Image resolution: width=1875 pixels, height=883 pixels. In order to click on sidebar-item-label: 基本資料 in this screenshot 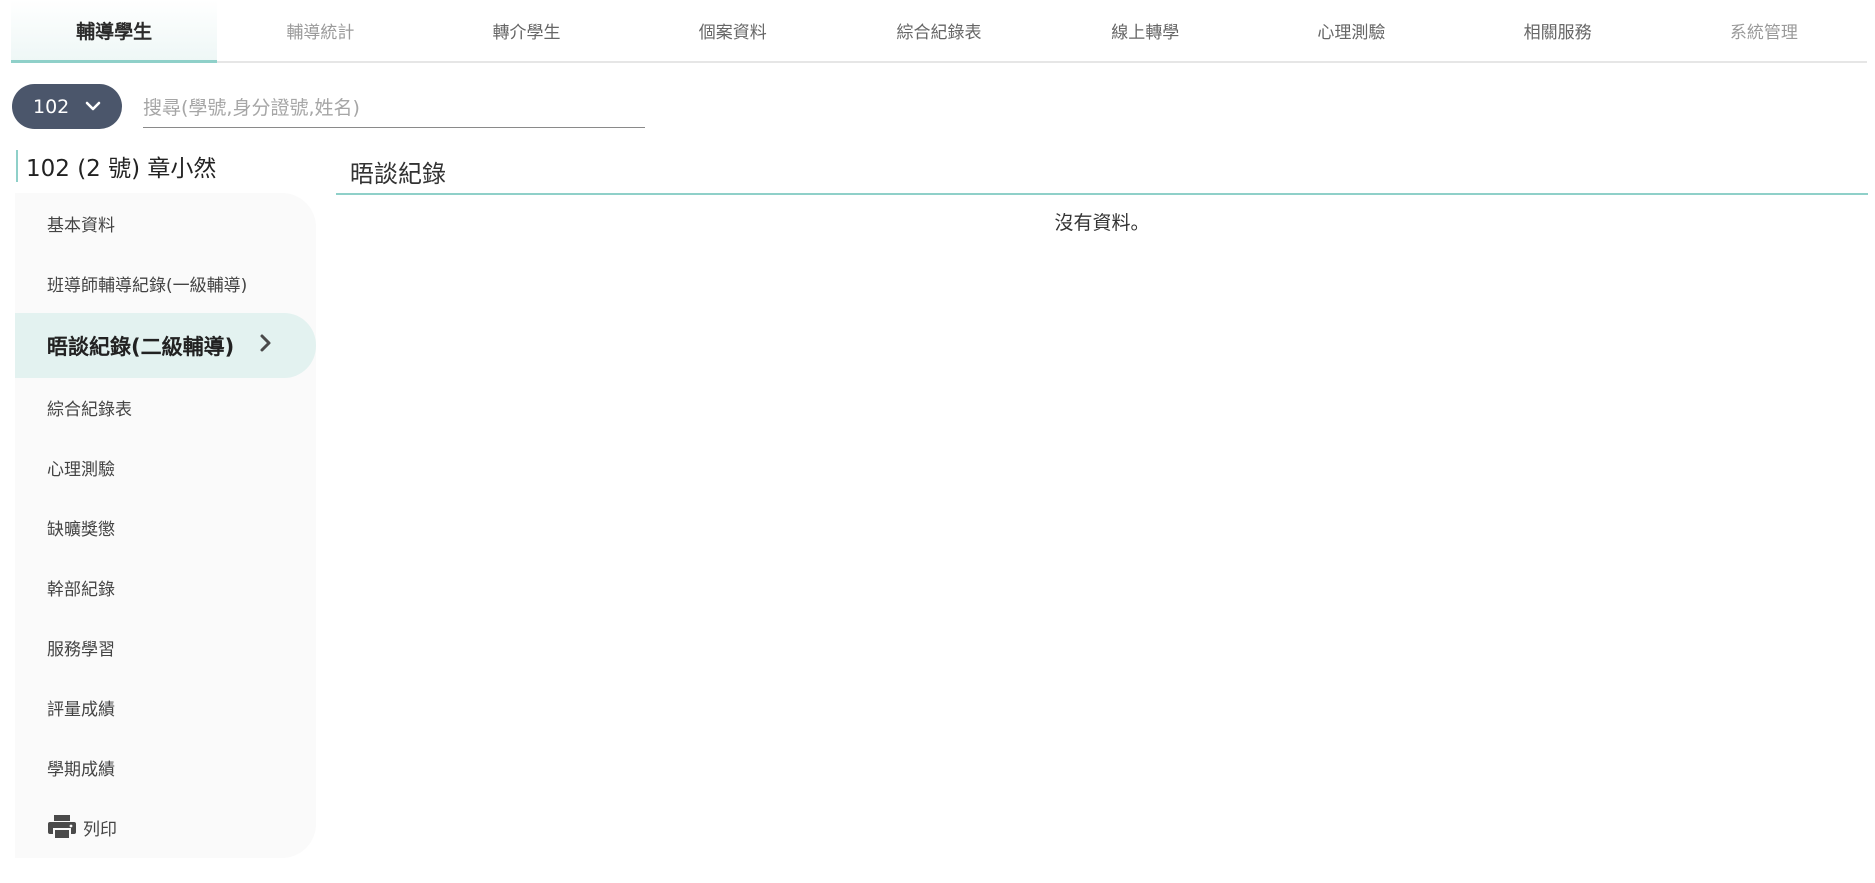, I will do `click(81, 225)`.